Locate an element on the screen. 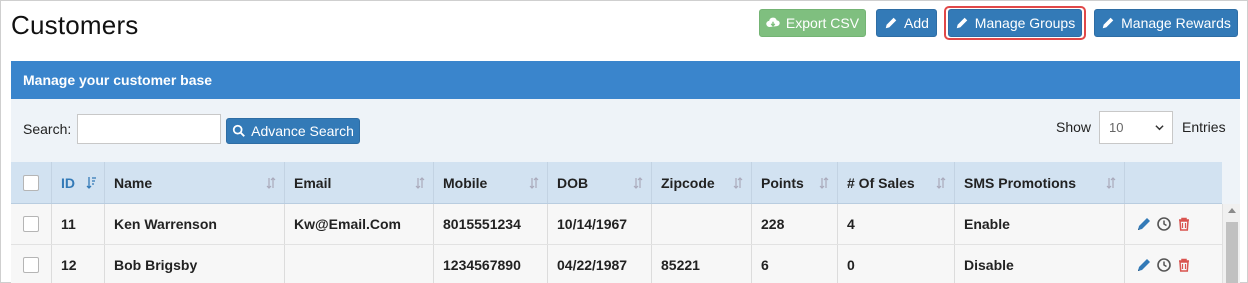  search-icon is located at coordinates (239, 131).